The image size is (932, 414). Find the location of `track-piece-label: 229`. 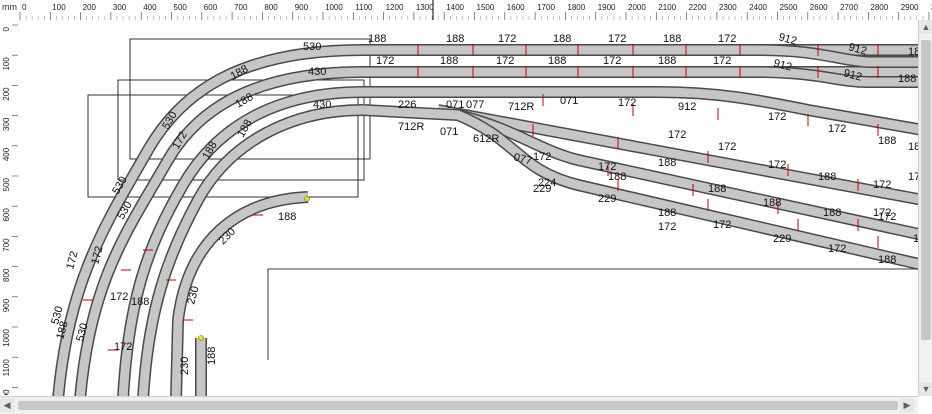

track-piece-label: 229 is located at coordinates (607, 199).